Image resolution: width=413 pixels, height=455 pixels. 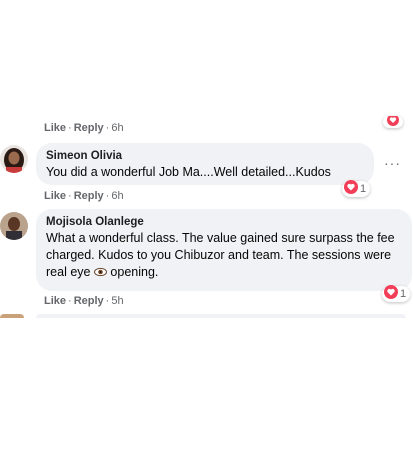 What do you see at coordinates (224, 222) in the screenshot?
I see `comment-author: Mojisola Olanlege` at bounding box center [224, 222].